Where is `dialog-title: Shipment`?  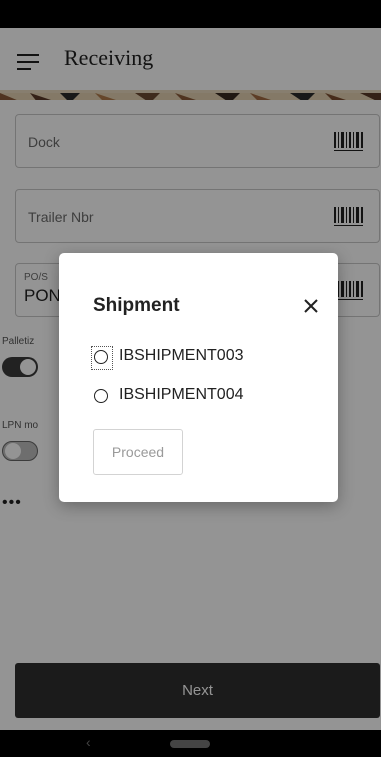 dialog-title: Shipment is located at coordinates (136, 305).